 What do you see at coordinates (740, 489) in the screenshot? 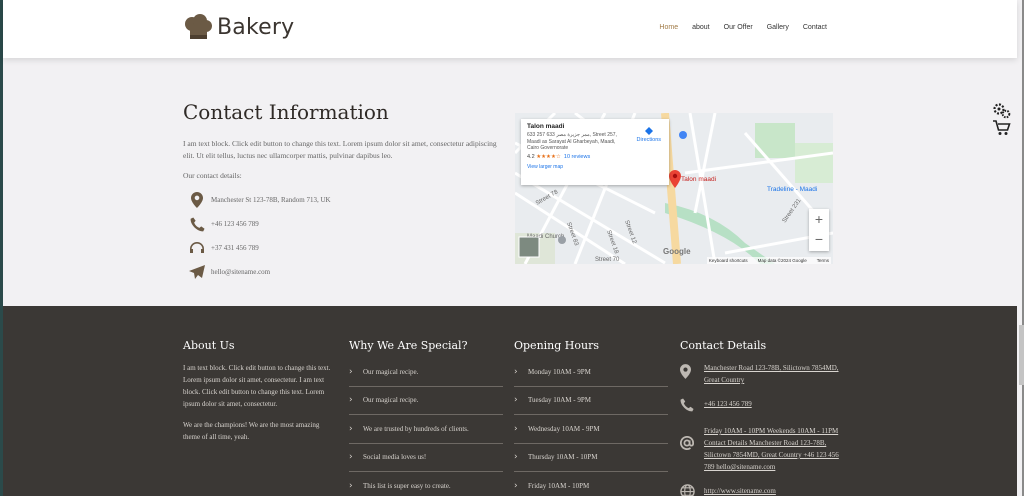
I see `footer-website-link: http://www.sitename.com` at bounding box center [740, 489].